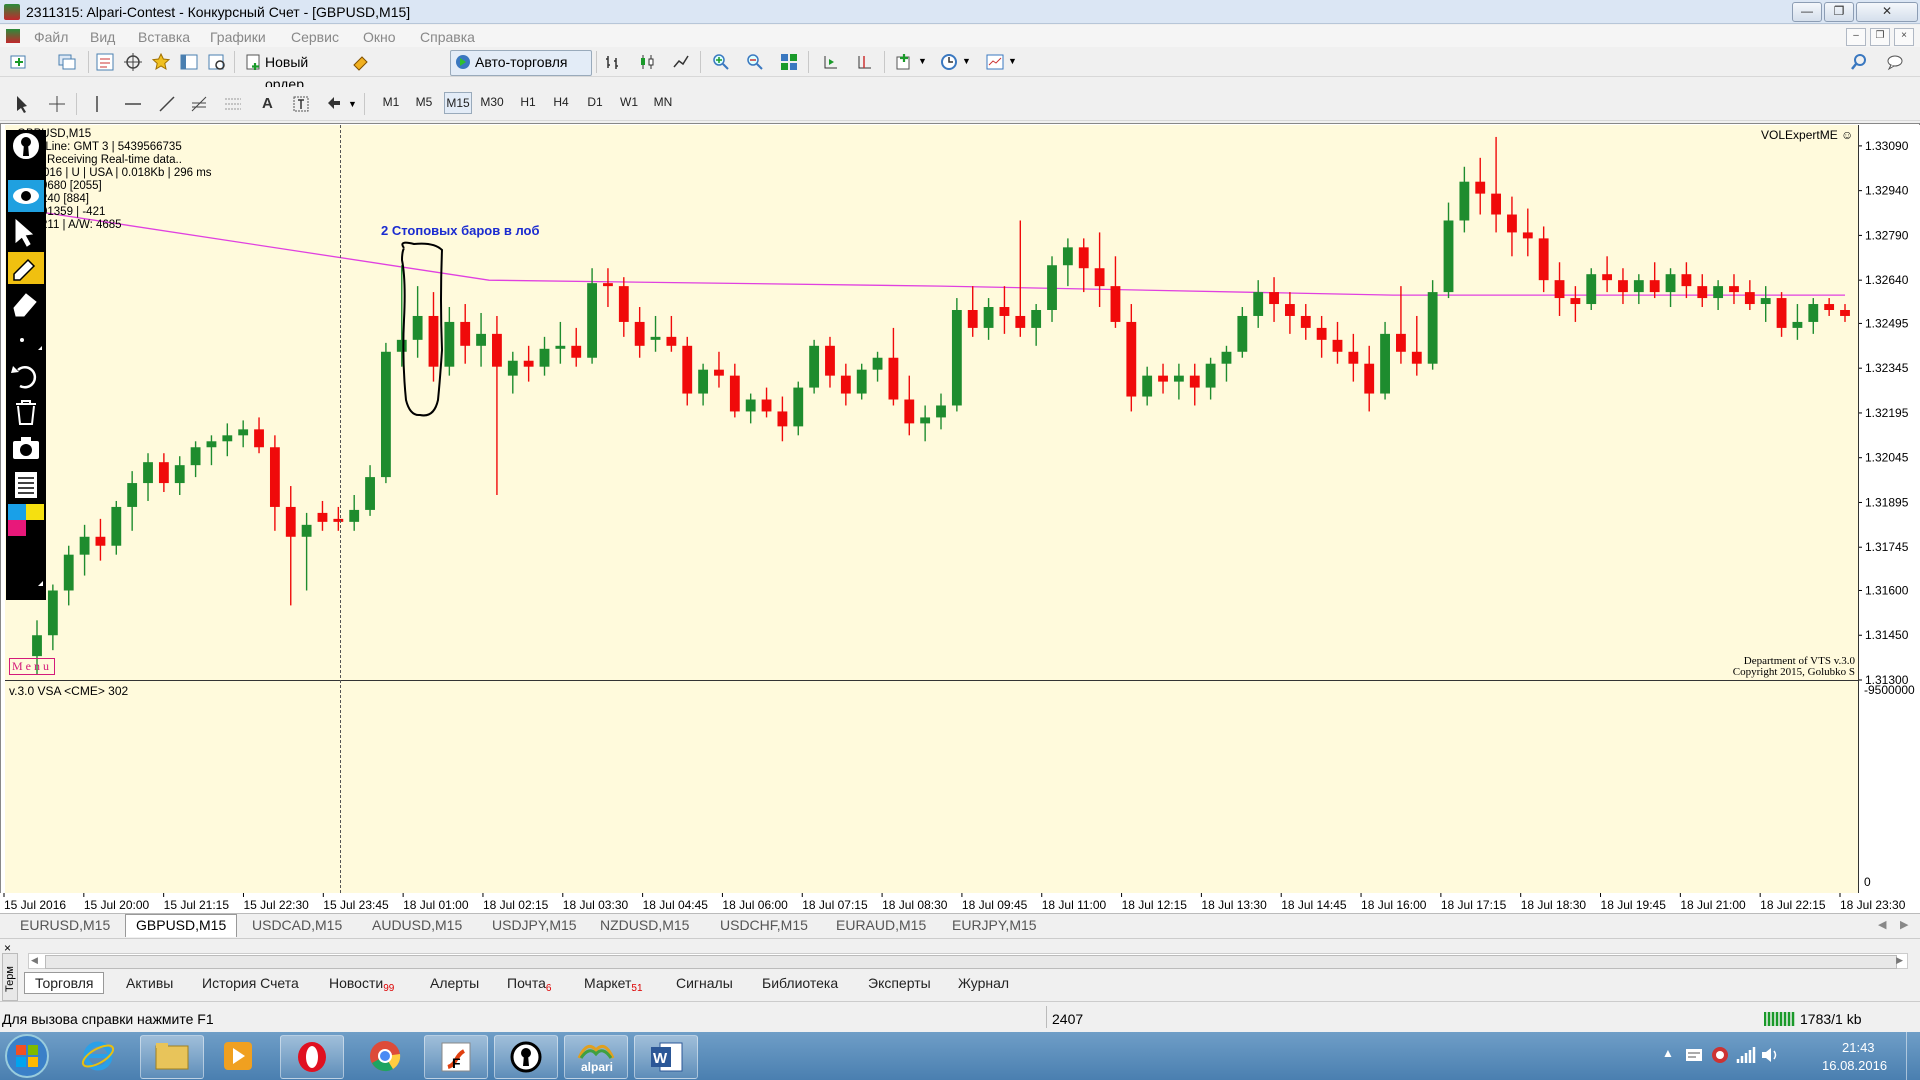 The height and width of the screenshot is (1080, 1920). Describe the element at coordinates (26, 232) in the screenshot. I see `select-arrow-icon` at that location.